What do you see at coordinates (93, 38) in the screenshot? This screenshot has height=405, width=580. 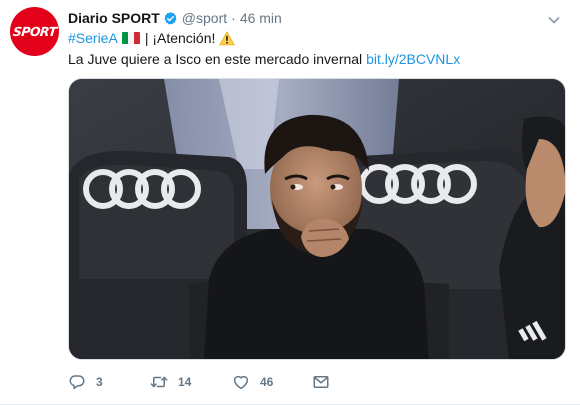 I see `hashtag-link: #SerieA` at bounding box center [93, 38].